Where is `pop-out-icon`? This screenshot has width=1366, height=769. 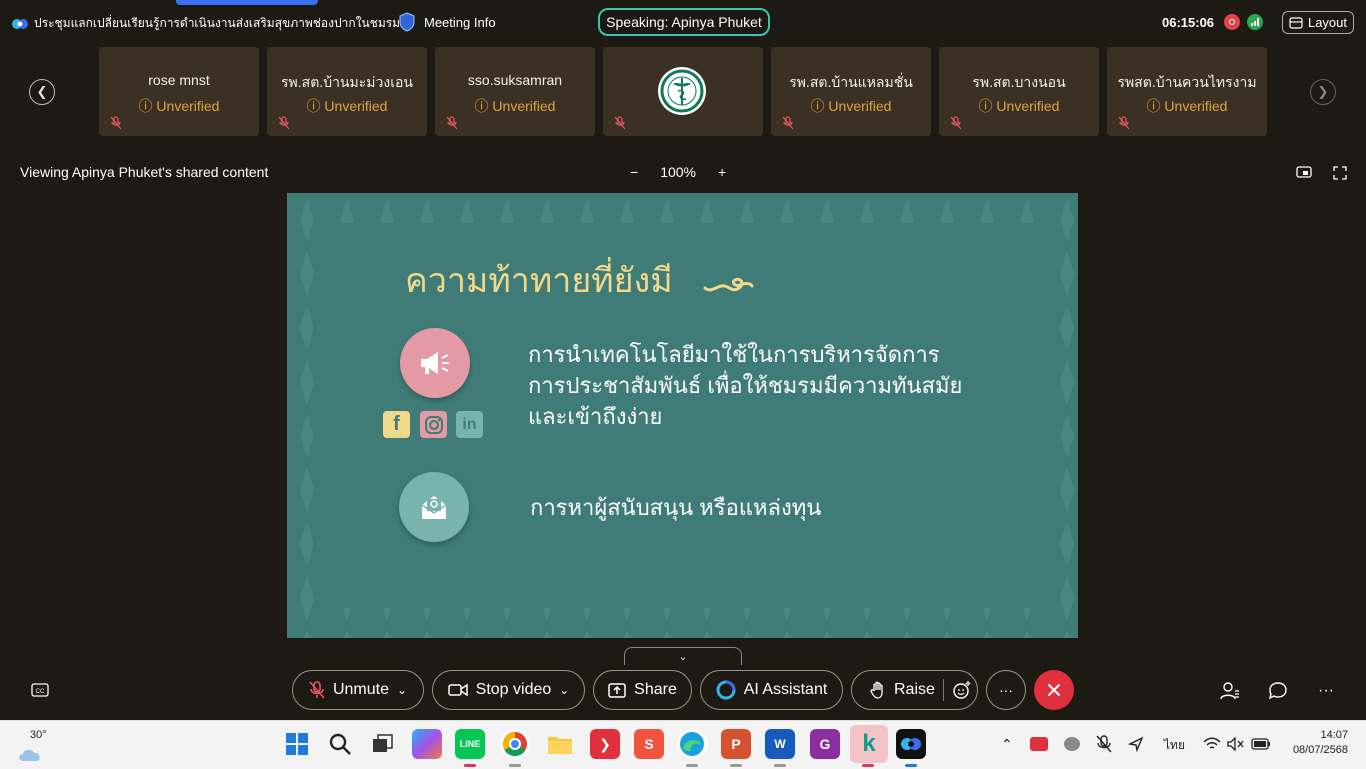
pop-out-icon is located at coordinates (1304, 173).